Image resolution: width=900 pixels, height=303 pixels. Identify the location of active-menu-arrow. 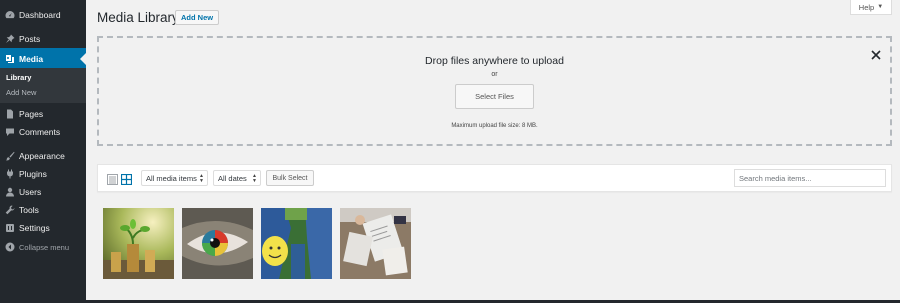
(83, 59).